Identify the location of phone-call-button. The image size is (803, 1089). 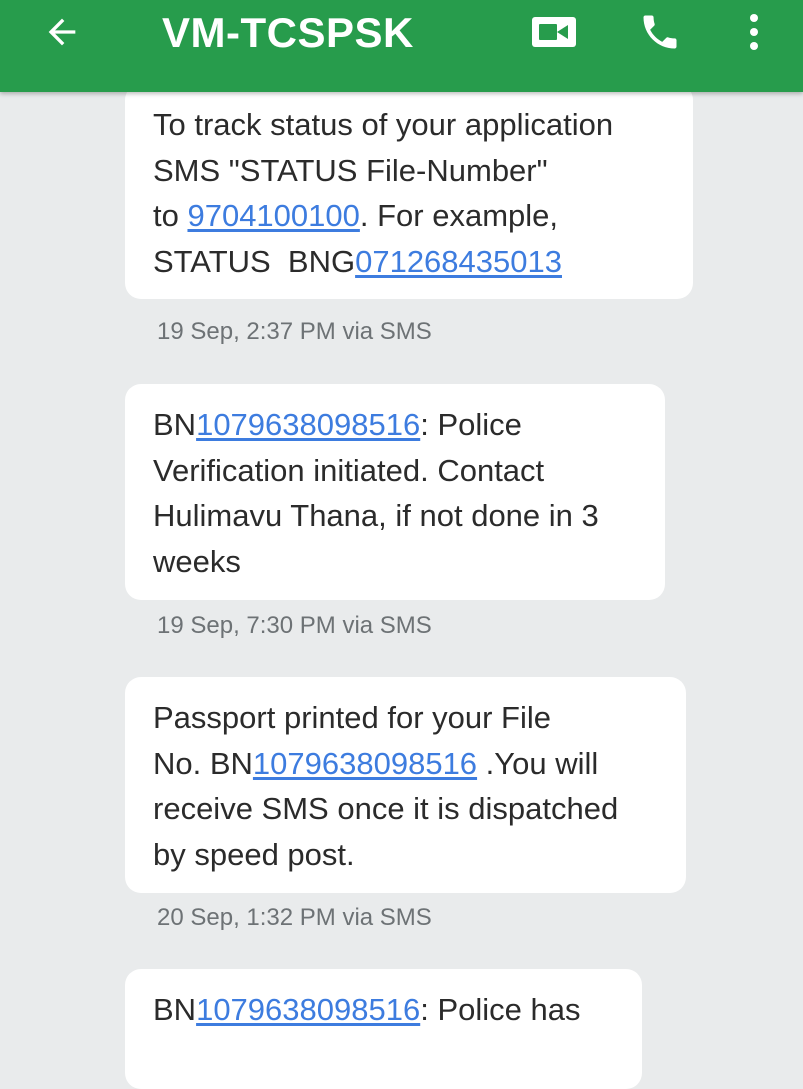
(660, 32).